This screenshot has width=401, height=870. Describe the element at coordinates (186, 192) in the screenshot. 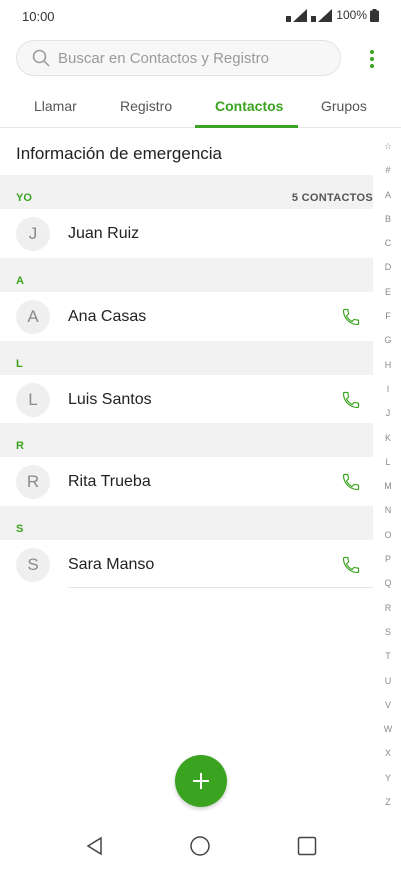

I see `section-header-yo: YO 5 CONTACTOS` at that location.